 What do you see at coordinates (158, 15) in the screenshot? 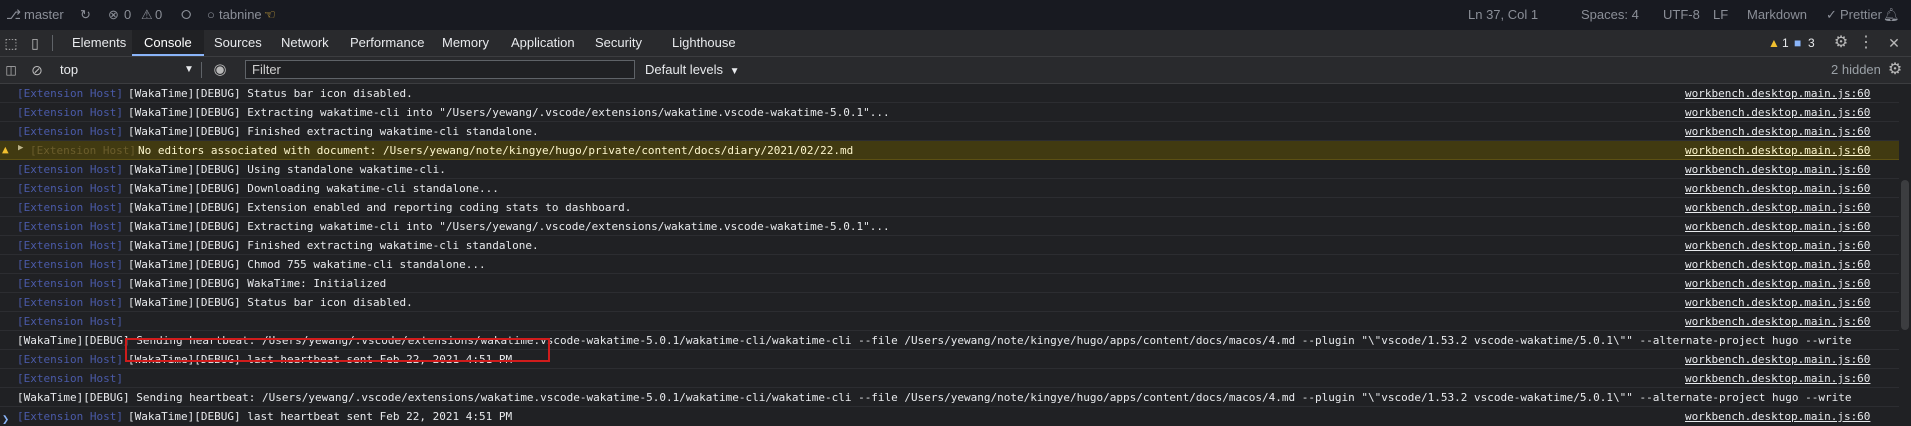
I see `warning-count: 0` at bounding box center [158, 15].